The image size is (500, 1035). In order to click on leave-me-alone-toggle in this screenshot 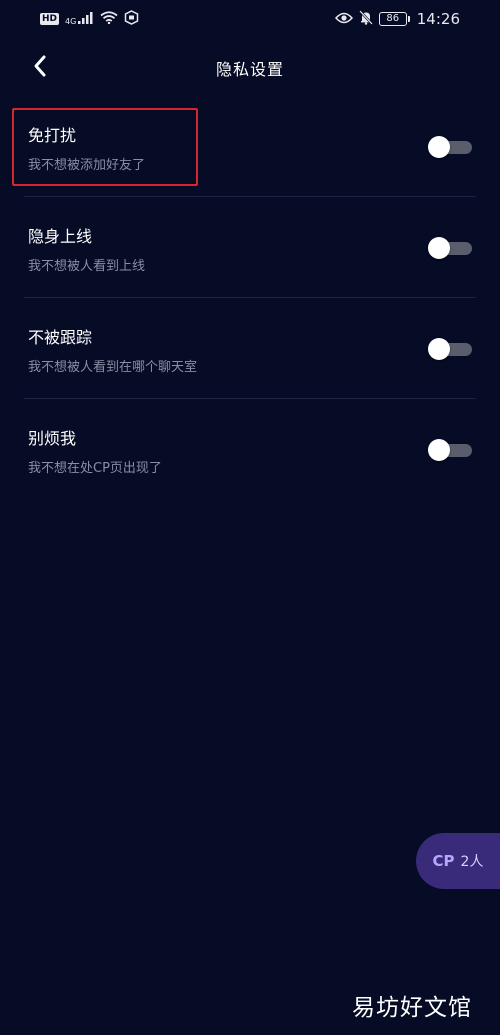, I will do `click(450, 450)`.